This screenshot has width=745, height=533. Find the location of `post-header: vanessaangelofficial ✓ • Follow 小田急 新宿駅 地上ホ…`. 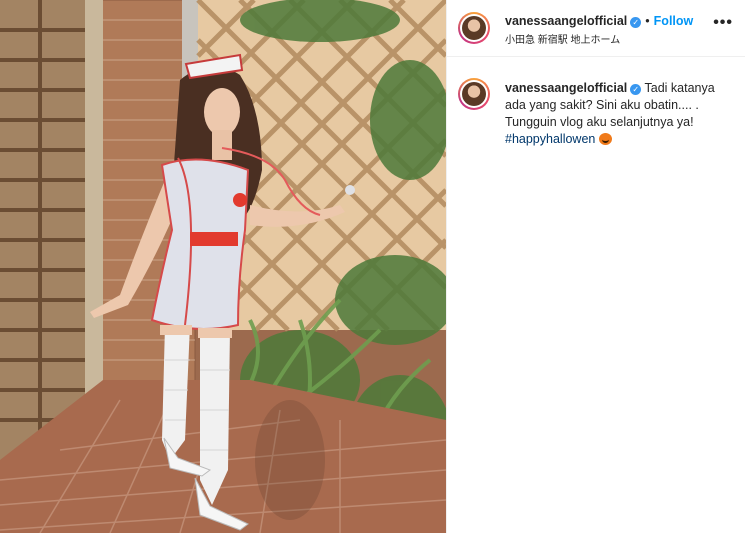

post-header: vanessaangelofficial ✓ • Follow 小田急 新宿駅 地上ホ… is located at coordinates (596, 28).